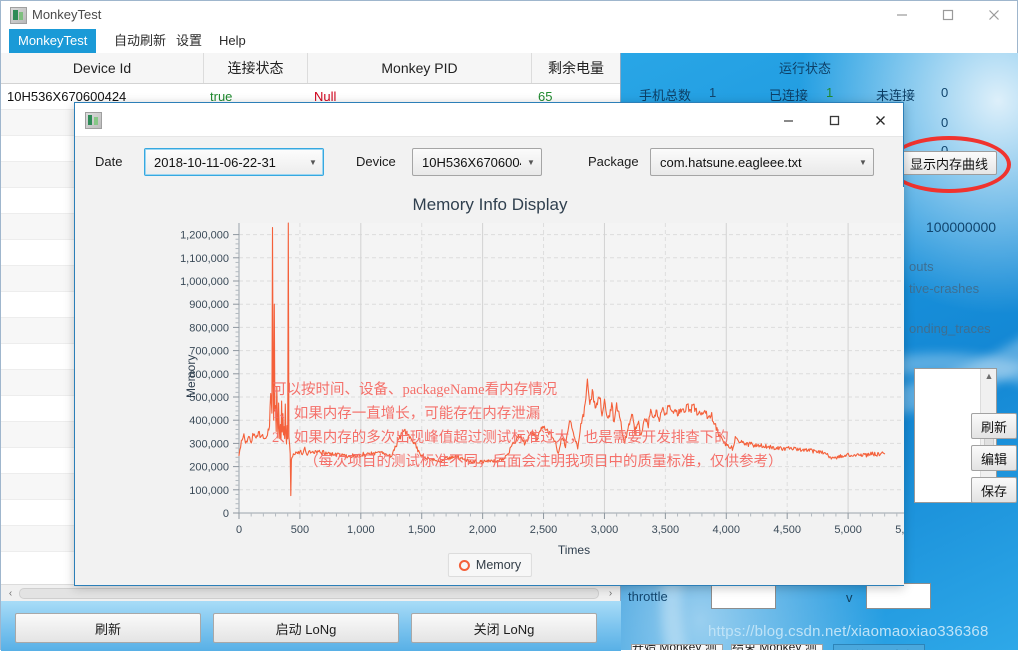  What do you see at coordinates (610, 593) in the screenshot?
I see `scroll-right-icon: ›` at bounding box center [610, 593].